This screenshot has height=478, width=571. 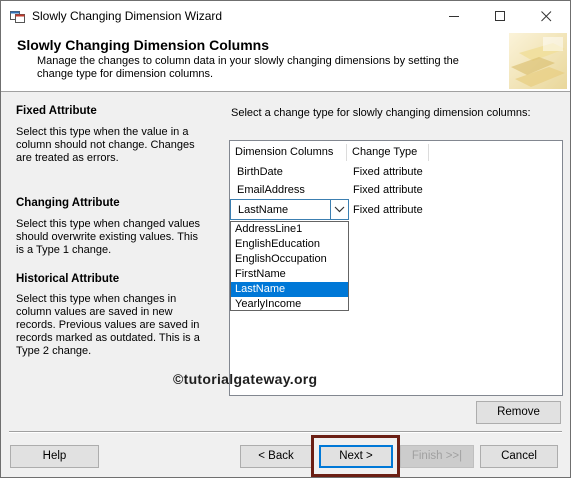 What do you see at coordinates (355, 456) in the screenshot?
I see `next-button-callout-box` at bounding box center [355, 456].